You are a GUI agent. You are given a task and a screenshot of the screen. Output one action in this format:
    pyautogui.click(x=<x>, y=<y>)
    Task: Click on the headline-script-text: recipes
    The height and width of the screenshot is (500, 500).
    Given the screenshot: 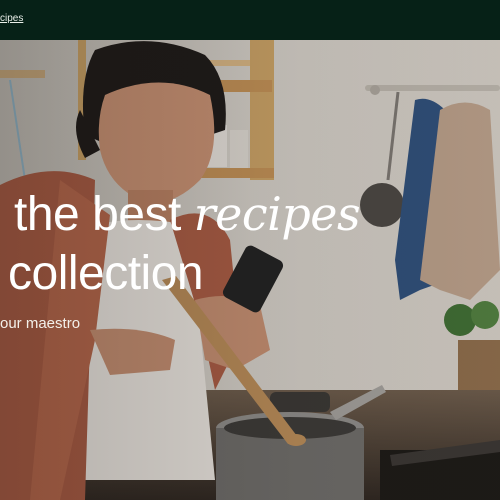 What is the action you would take?
    pyautogui.click(x=277, y=214)
    